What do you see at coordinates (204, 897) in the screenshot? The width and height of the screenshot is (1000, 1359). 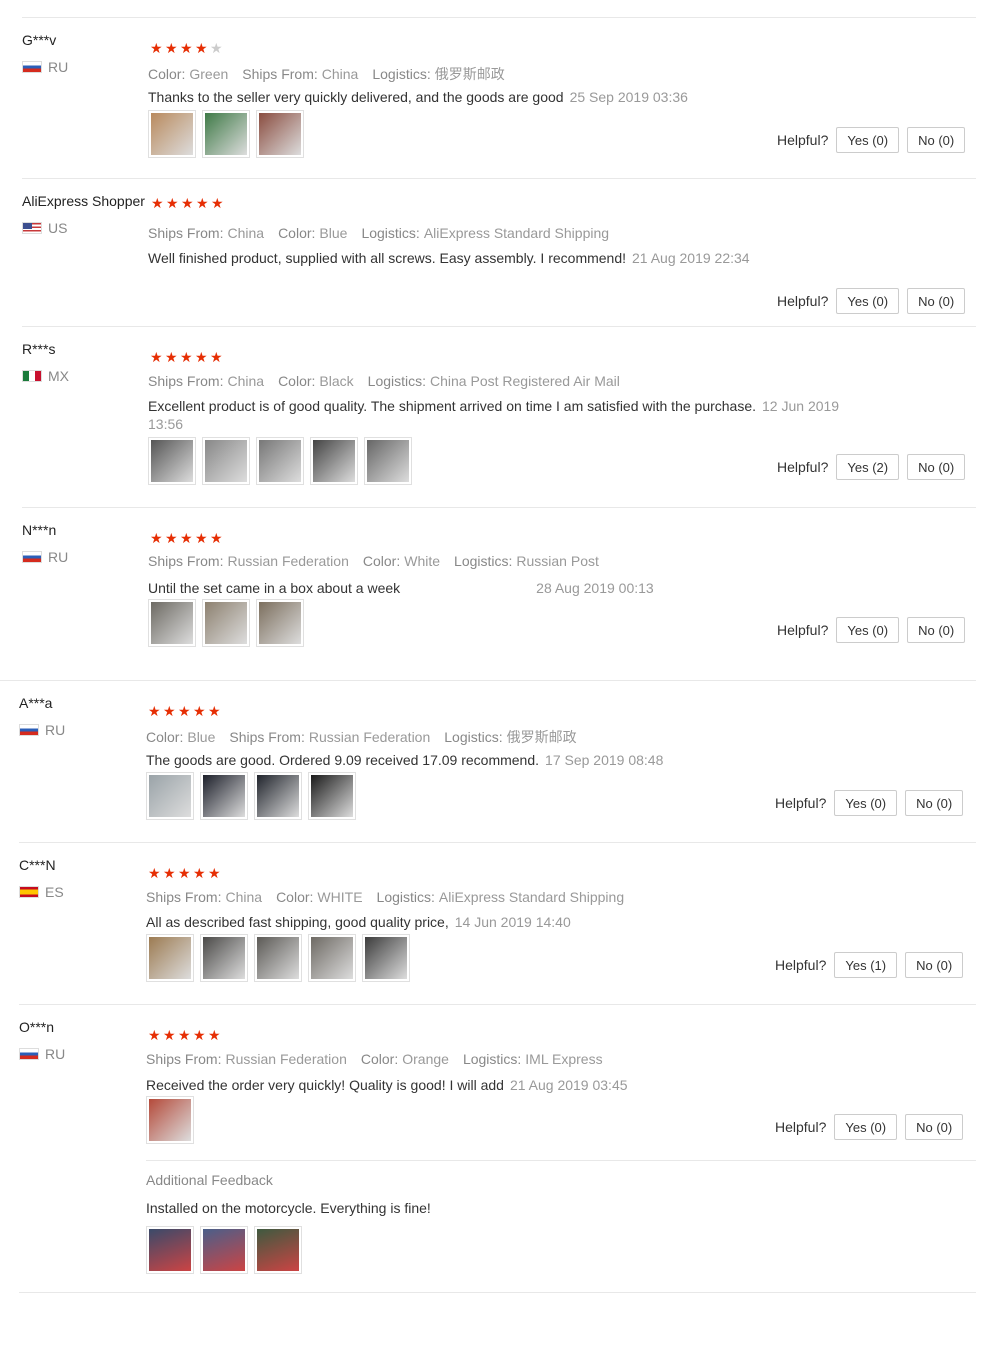 I see `meta-ships-from: Ships From: China` at bounding box center [204, 897].